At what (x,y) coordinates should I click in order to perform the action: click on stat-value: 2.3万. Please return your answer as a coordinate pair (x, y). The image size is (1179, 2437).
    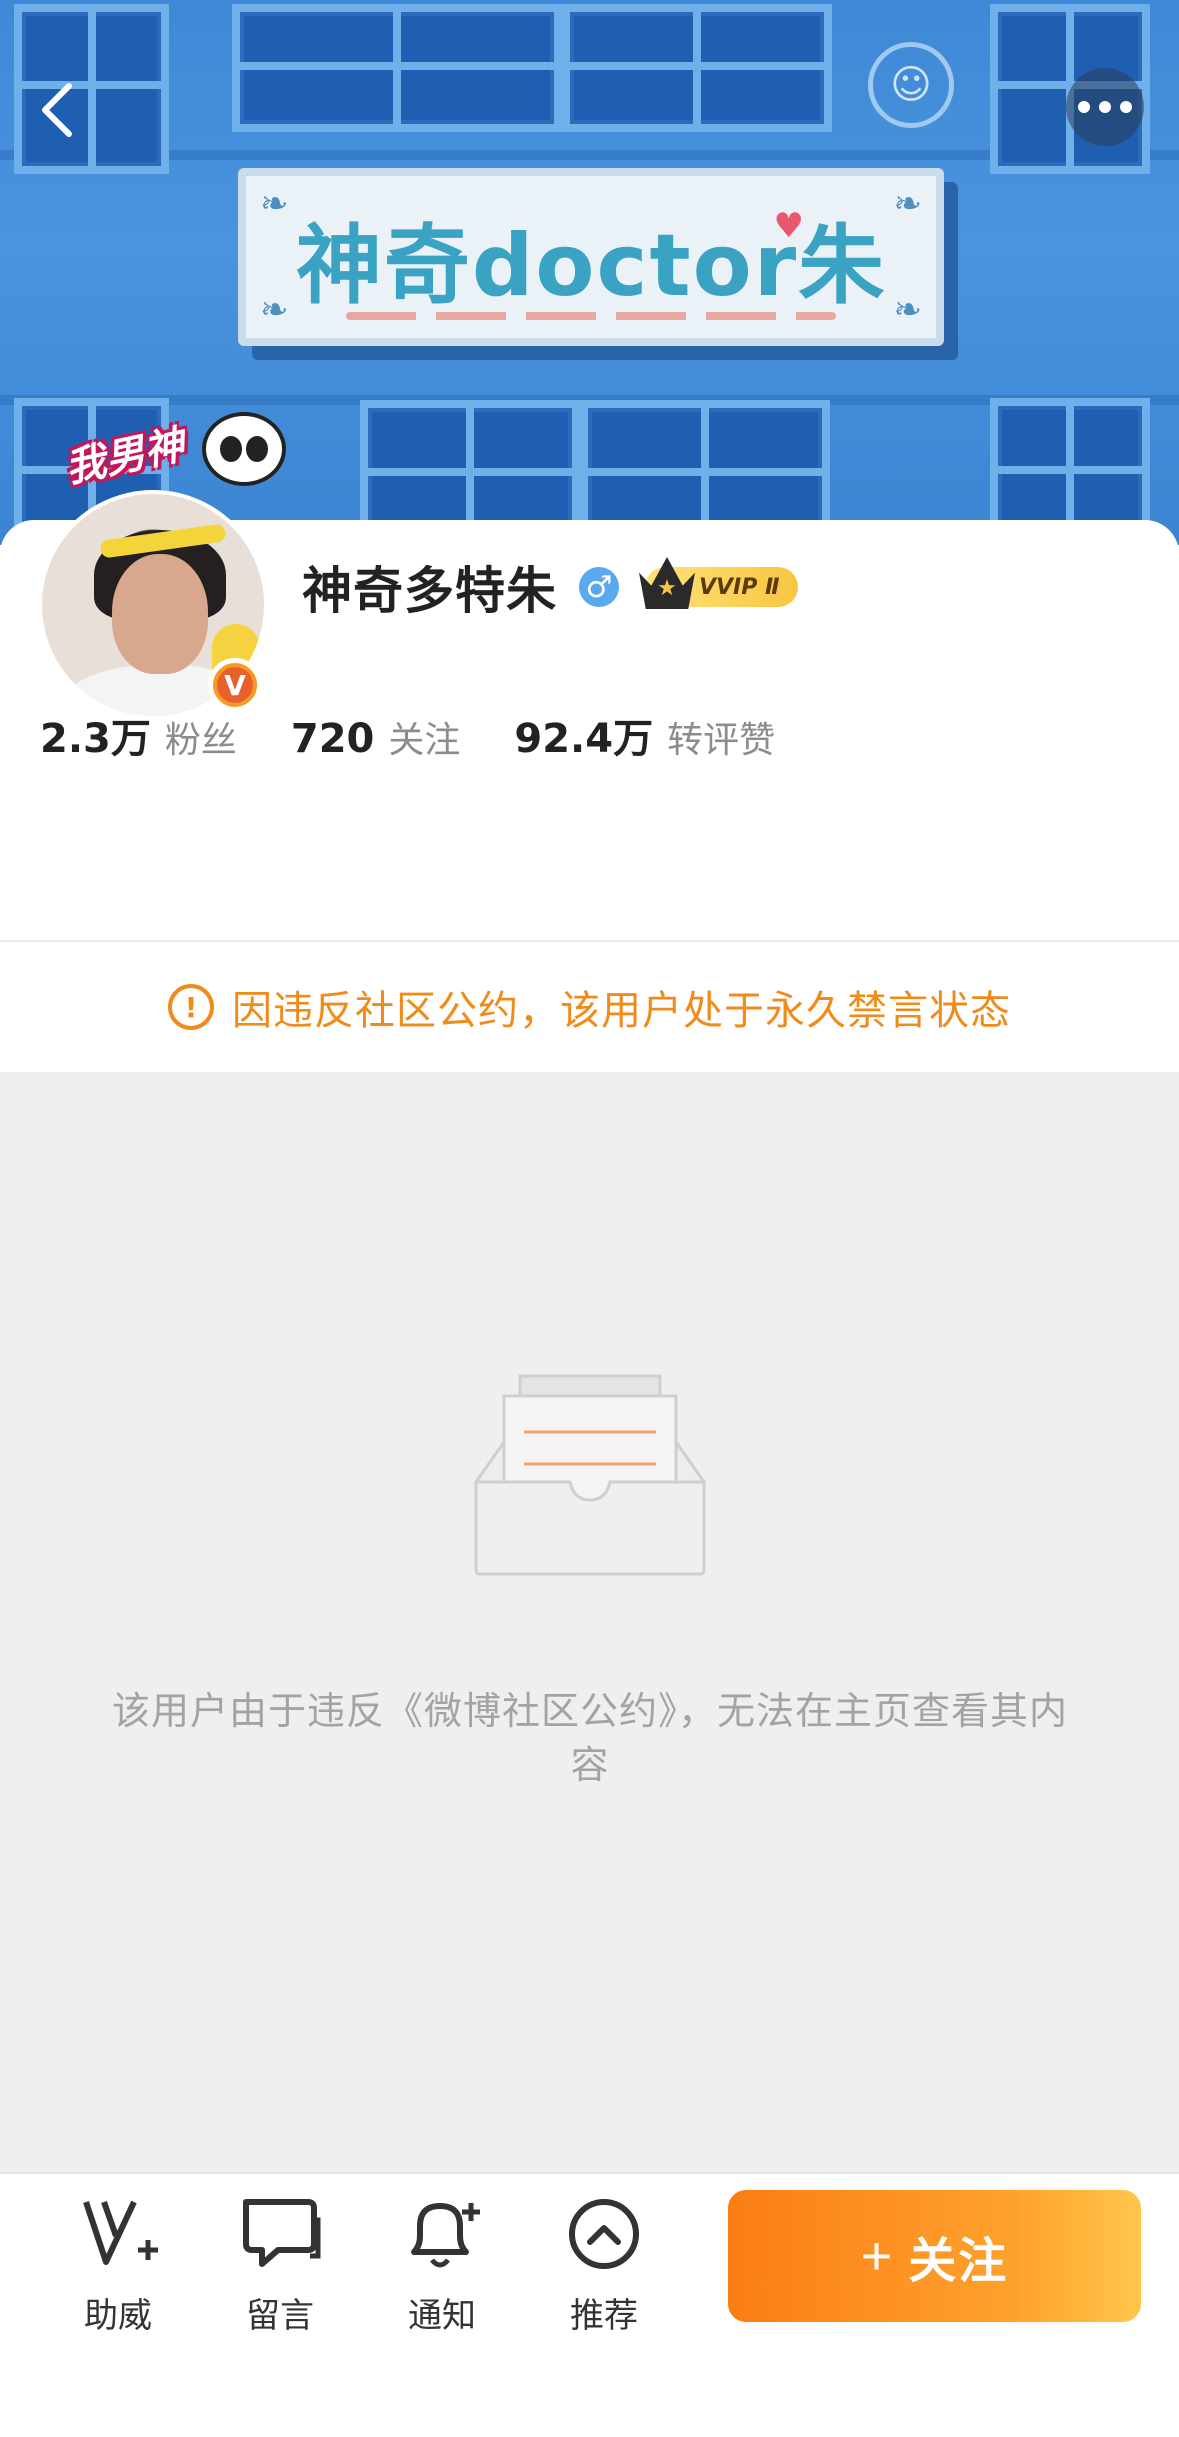
    Looking at the image, I should click on (95, 739).